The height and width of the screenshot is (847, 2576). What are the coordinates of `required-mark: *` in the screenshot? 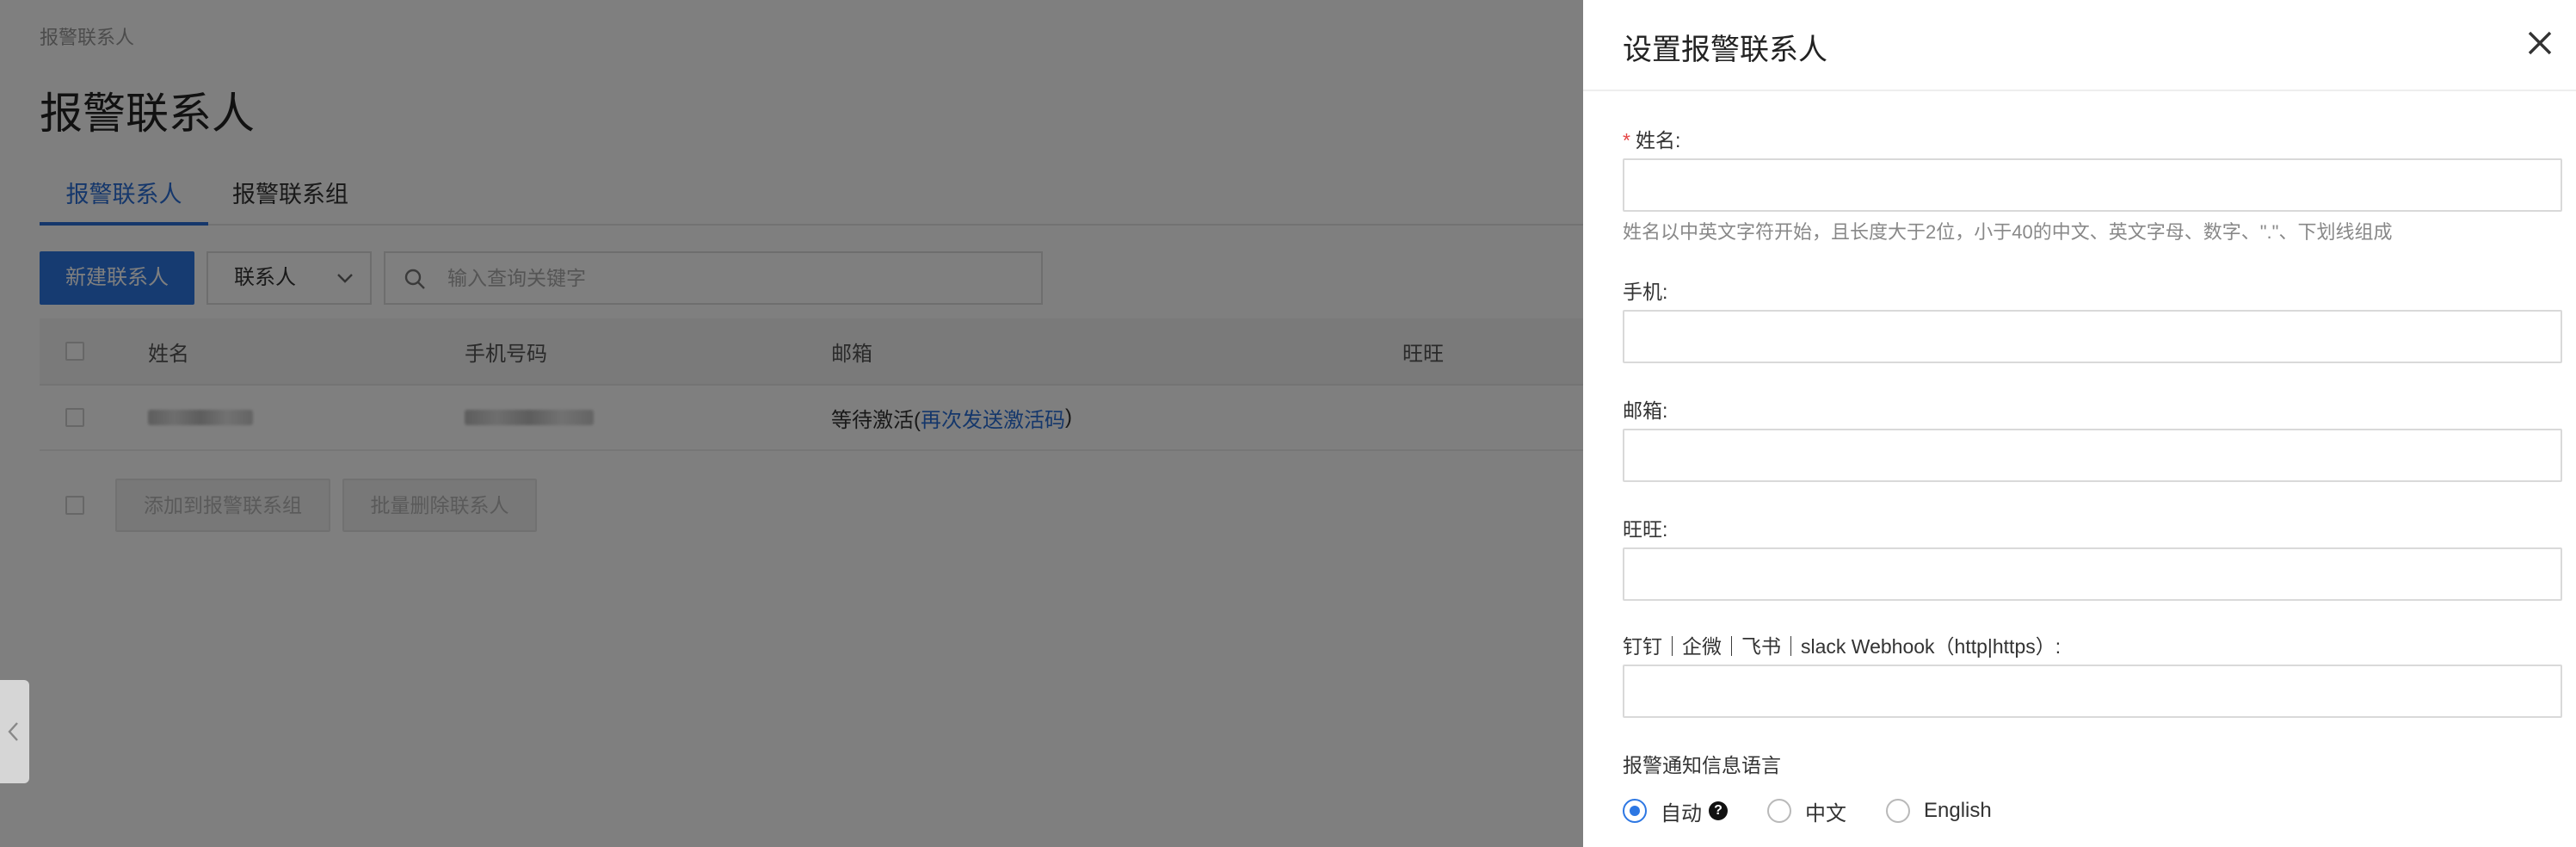 It's located at (1626, 140).